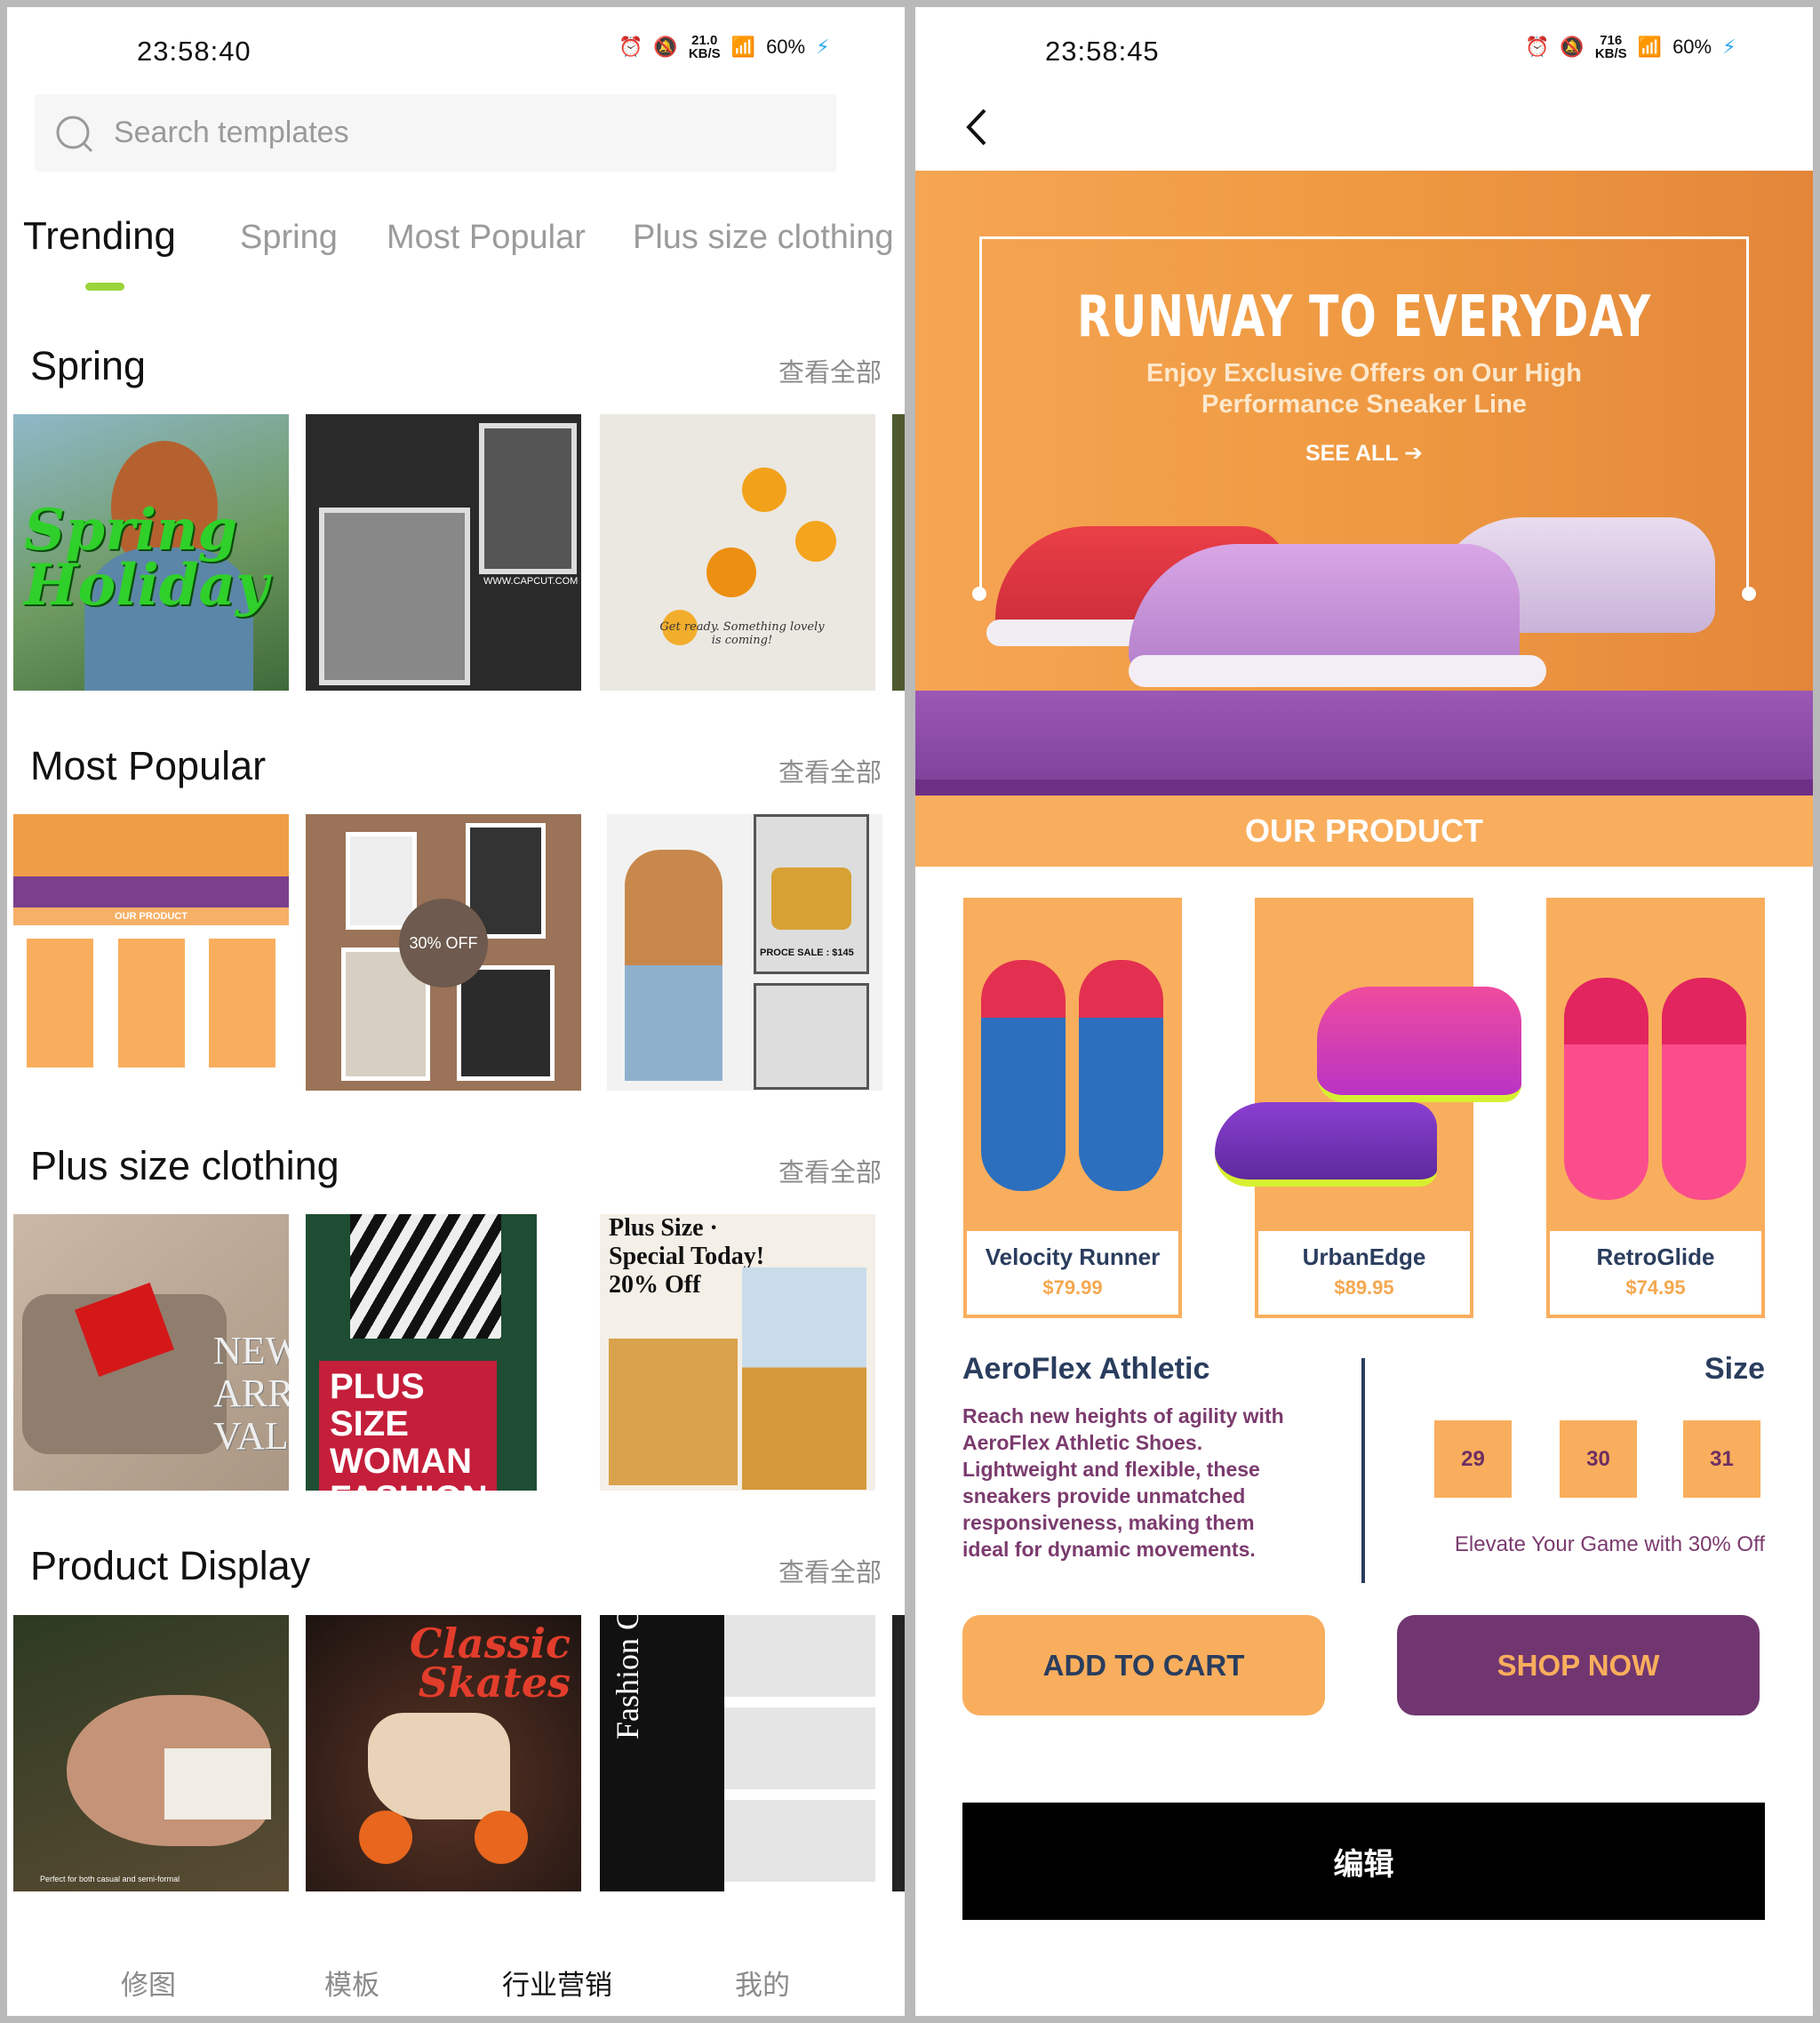 This screenshot has height=2023, width=1820. Describe the element at coordinates (1368, 1108) in the screenshot. I see `product-card: UrbanEdge $89.95` at that location.